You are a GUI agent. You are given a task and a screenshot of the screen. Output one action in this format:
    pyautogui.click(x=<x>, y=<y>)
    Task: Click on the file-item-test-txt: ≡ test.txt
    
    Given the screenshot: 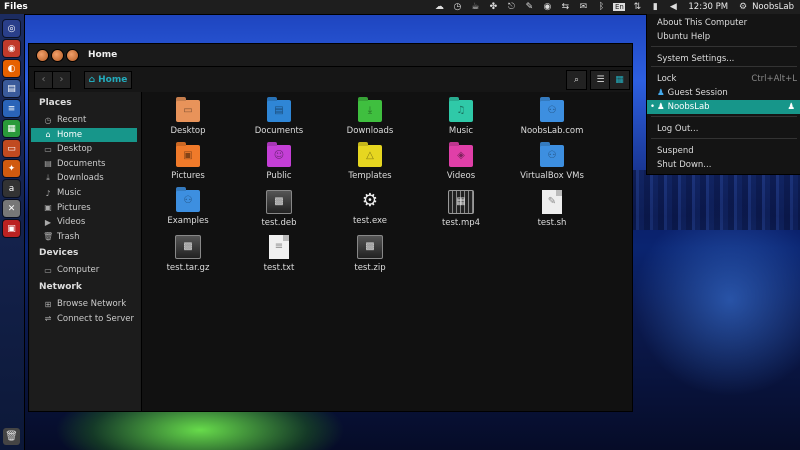 What is the action you would take?
    pyautogui.click(x=279, y=254)
    